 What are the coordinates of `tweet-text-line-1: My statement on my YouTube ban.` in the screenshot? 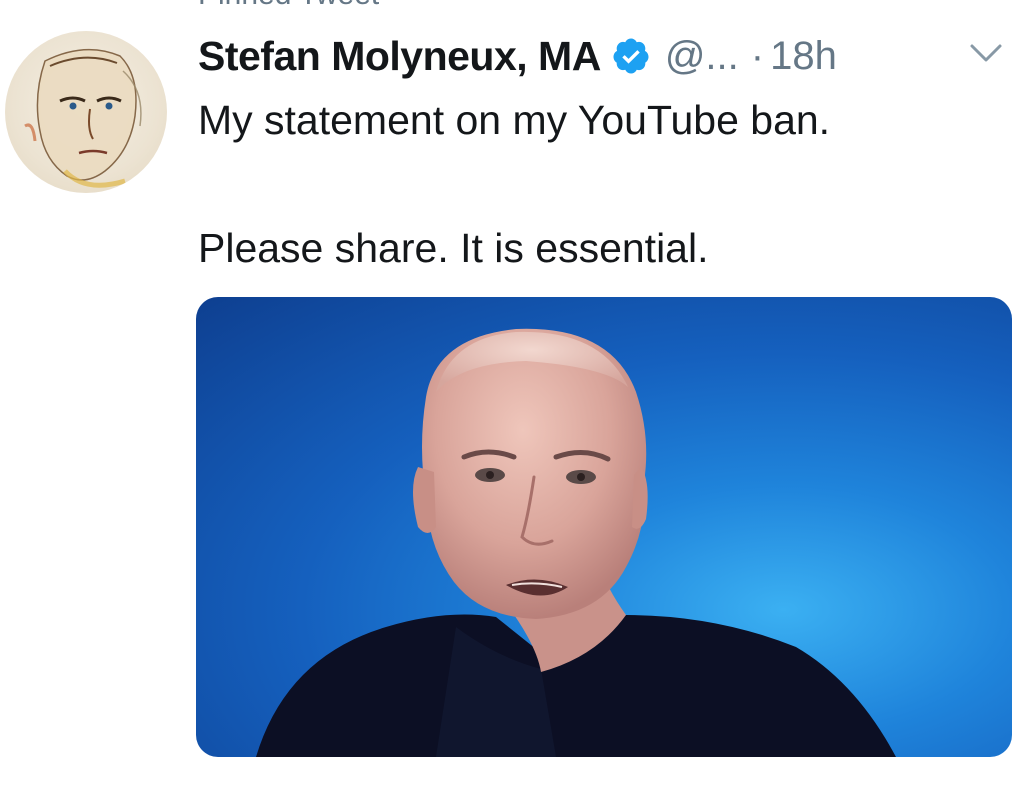 It's located at (514, 120).